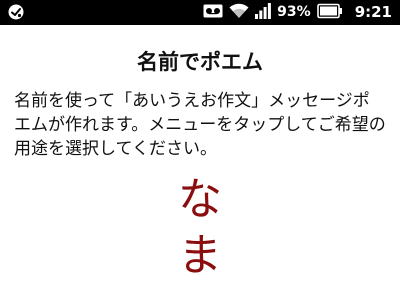 The height and width of the screenshot is (300, 400). I want to click on page-title: 名前でポエム, so click(200, 62).